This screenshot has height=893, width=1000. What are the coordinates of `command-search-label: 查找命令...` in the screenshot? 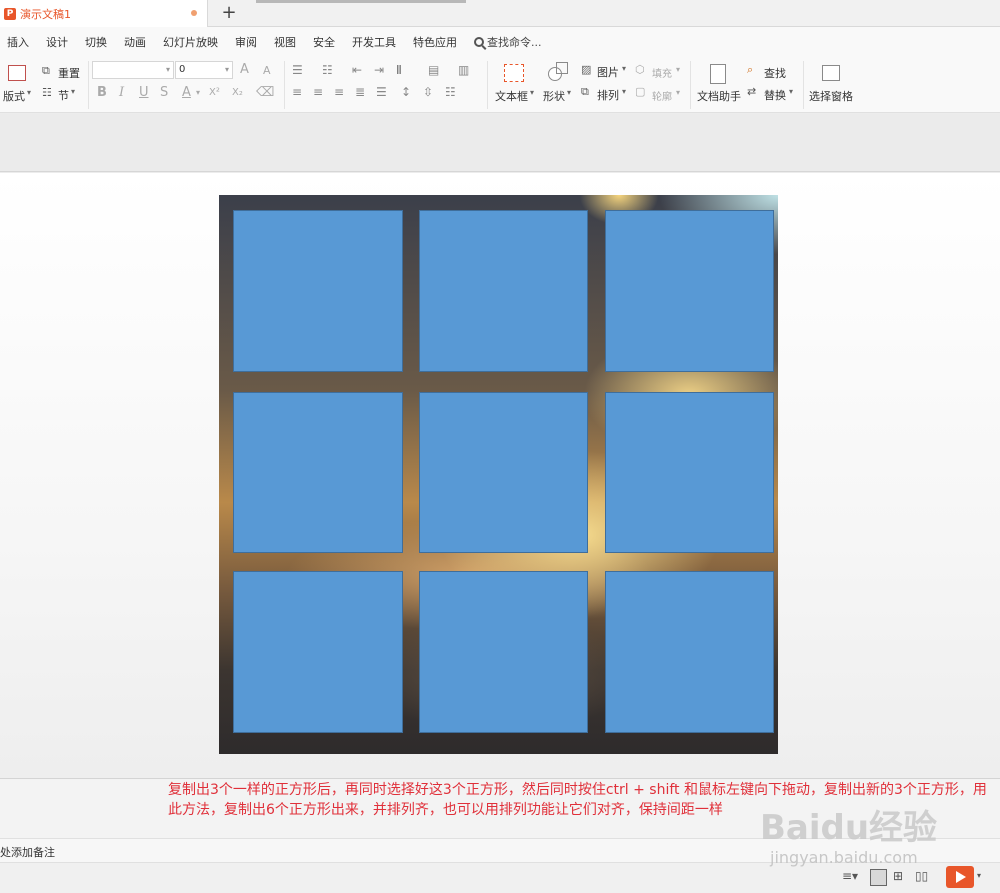 It's located at (514, 42).